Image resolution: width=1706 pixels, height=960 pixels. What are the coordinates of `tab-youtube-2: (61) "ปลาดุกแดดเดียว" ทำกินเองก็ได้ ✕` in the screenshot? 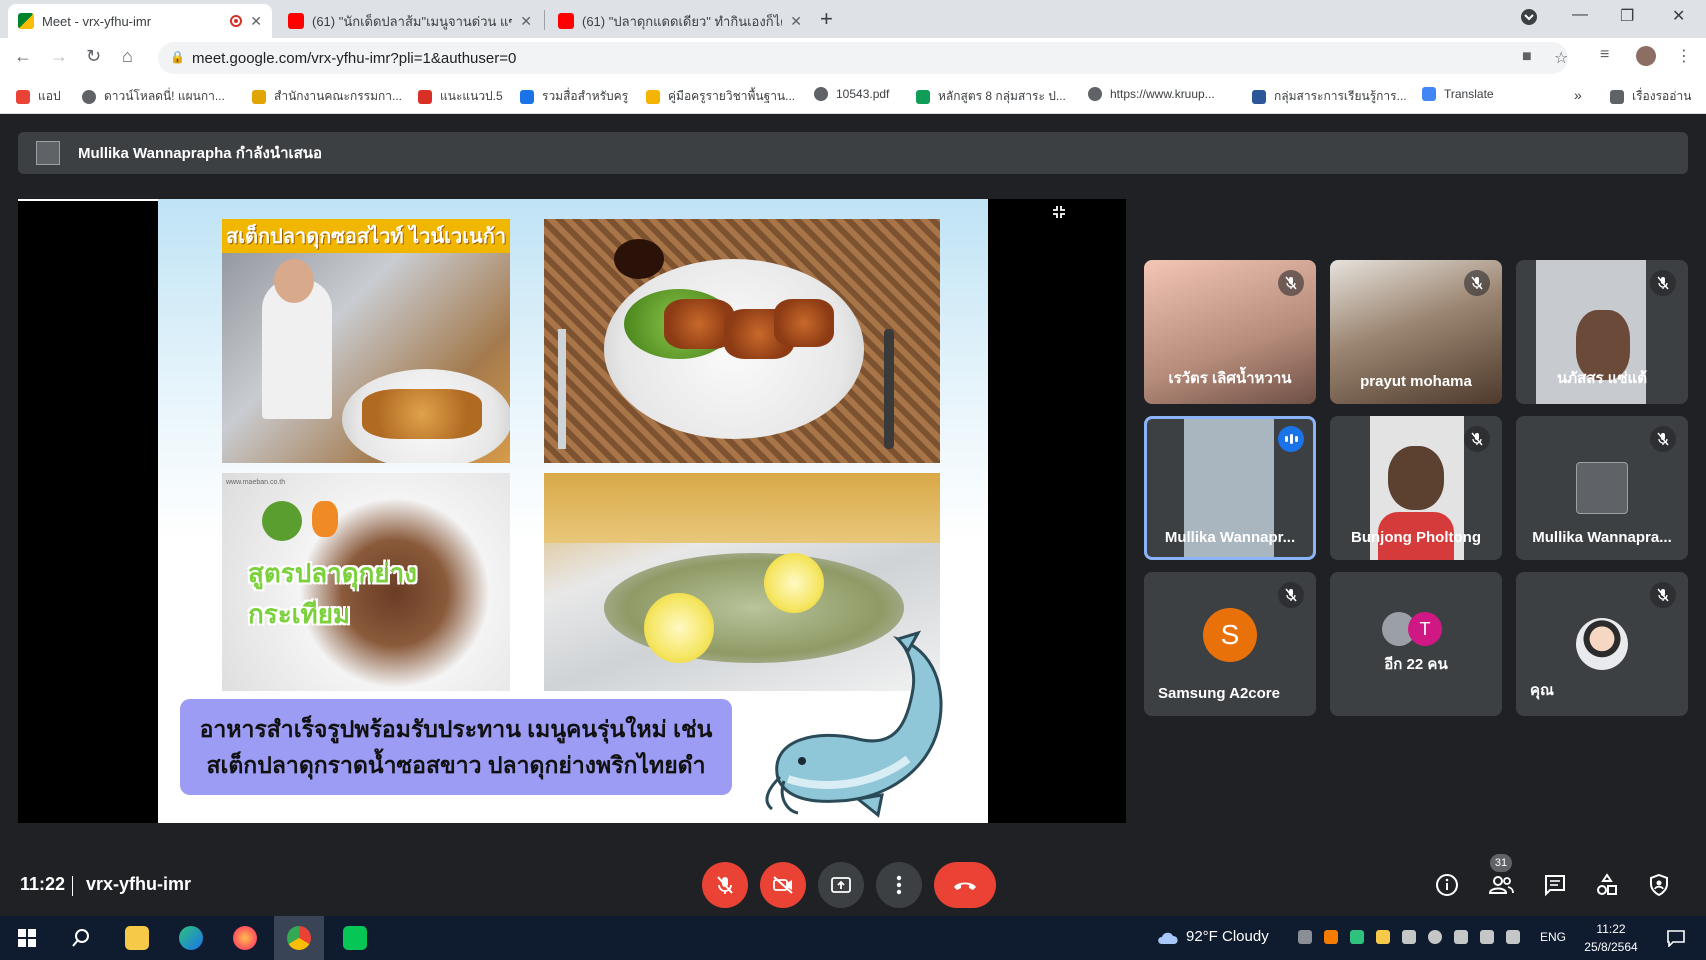 It's located at (680, 21).